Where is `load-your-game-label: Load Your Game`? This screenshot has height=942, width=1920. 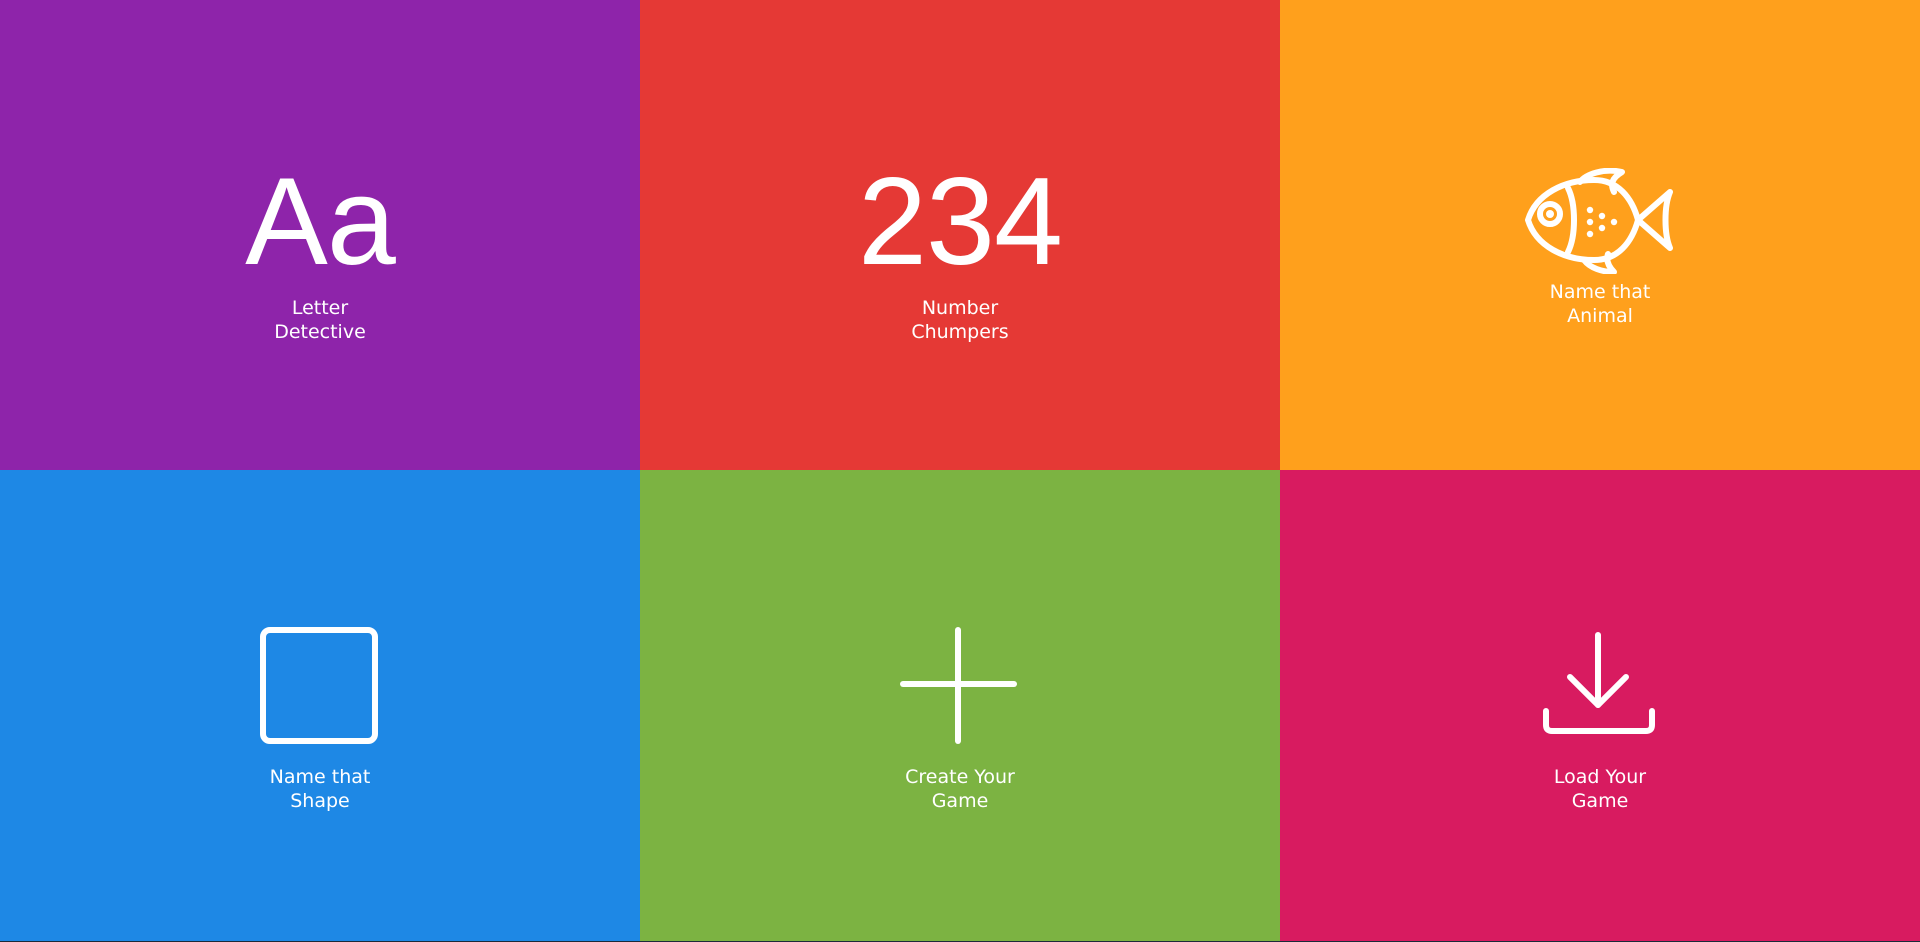 load-your-game-label: Load Your Game is located at coordinates (1600, 789).